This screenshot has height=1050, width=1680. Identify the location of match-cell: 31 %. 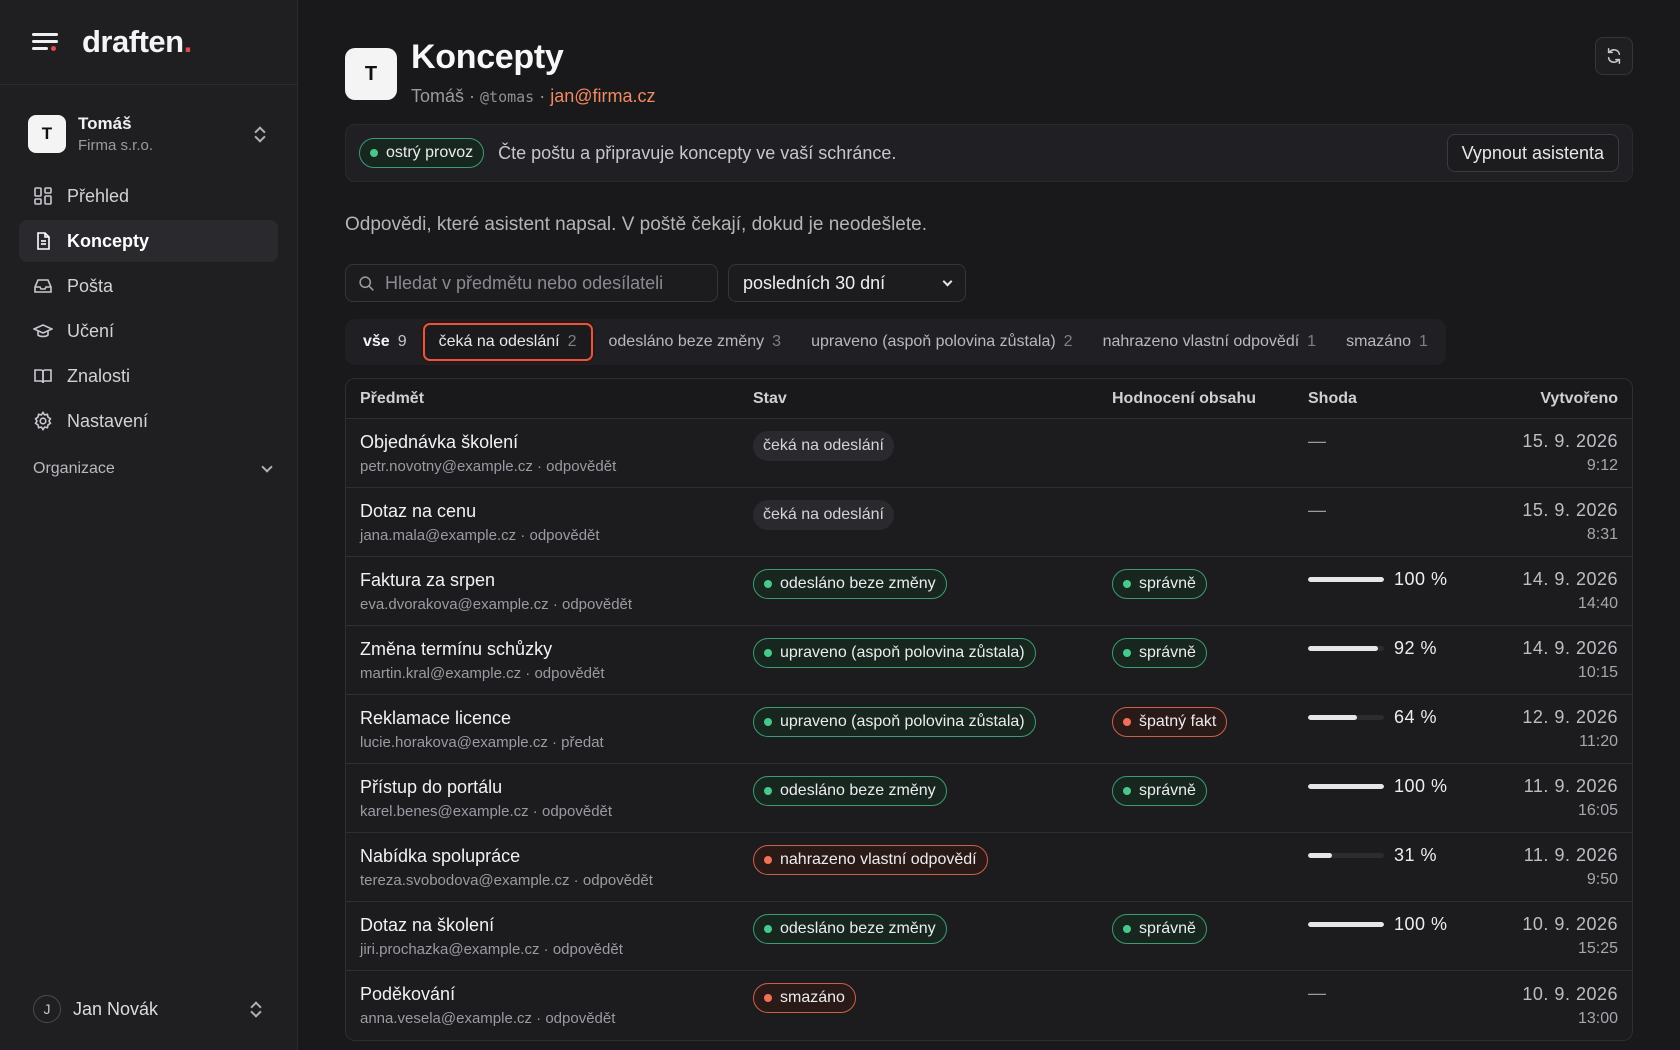
(1413, 849).